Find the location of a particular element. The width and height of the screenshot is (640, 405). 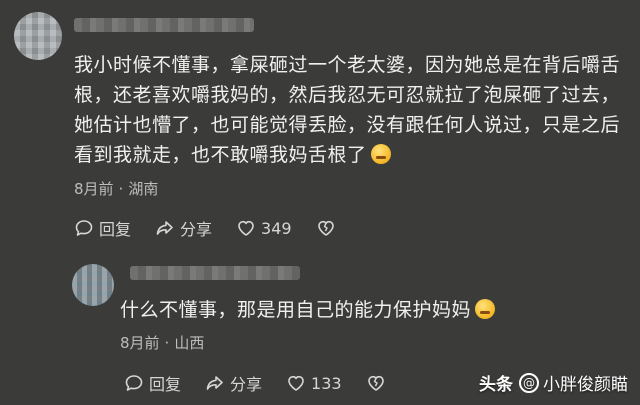

sweat-smile-emoji-icon is located at coordinates (380, 154).